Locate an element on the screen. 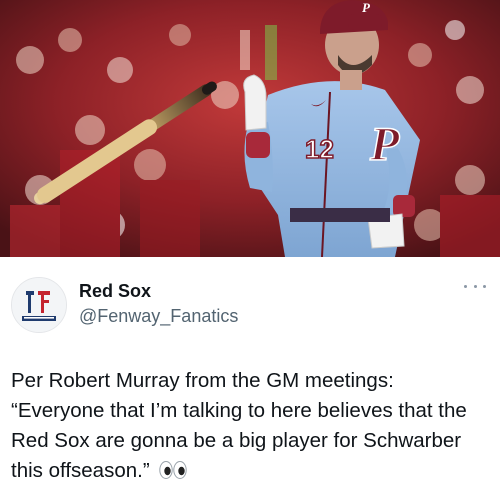 Image resolution: width=500 pixels, height=500 pixels. fenway-fanatics-logo-icon is located at coordinates (39, 305).